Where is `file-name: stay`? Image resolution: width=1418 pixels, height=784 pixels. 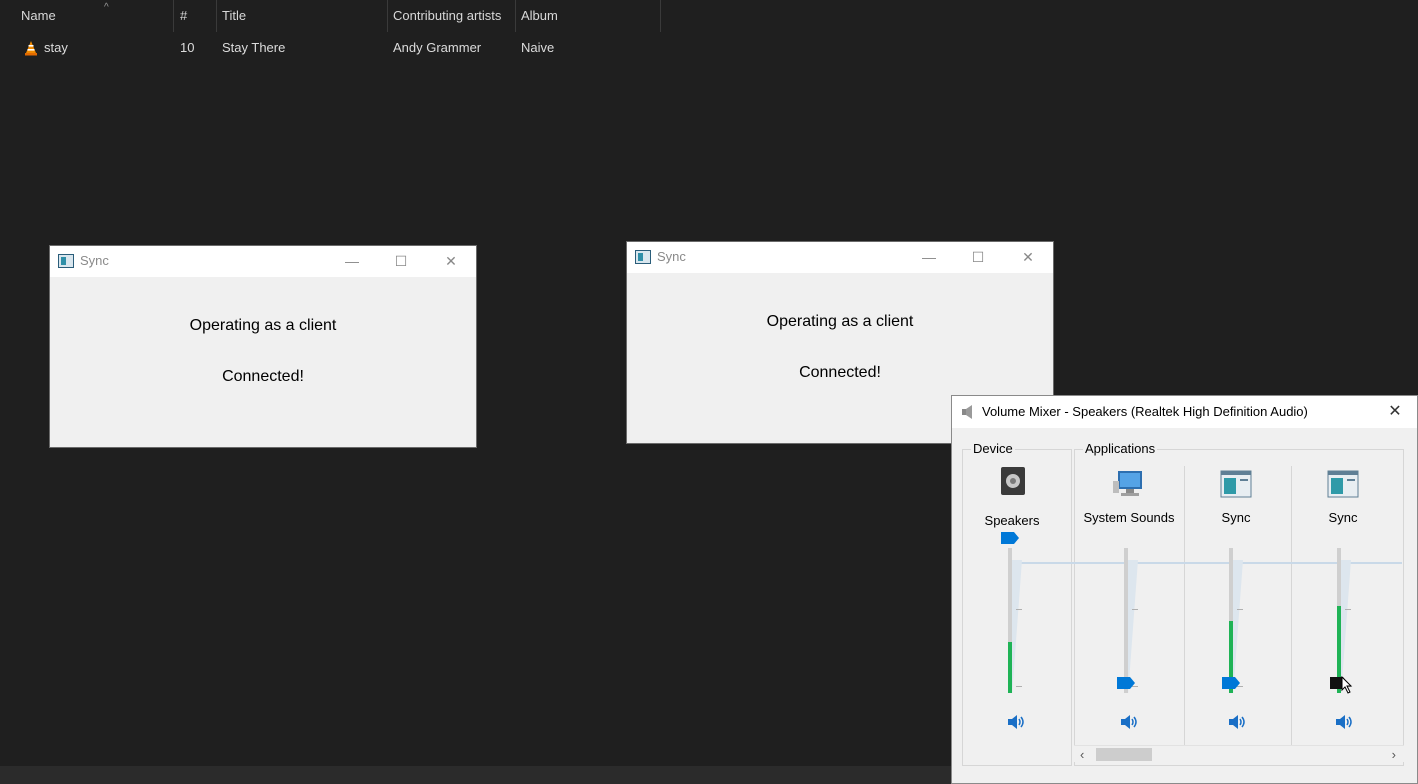 file-name: stay is located at coordinates (56, 47).